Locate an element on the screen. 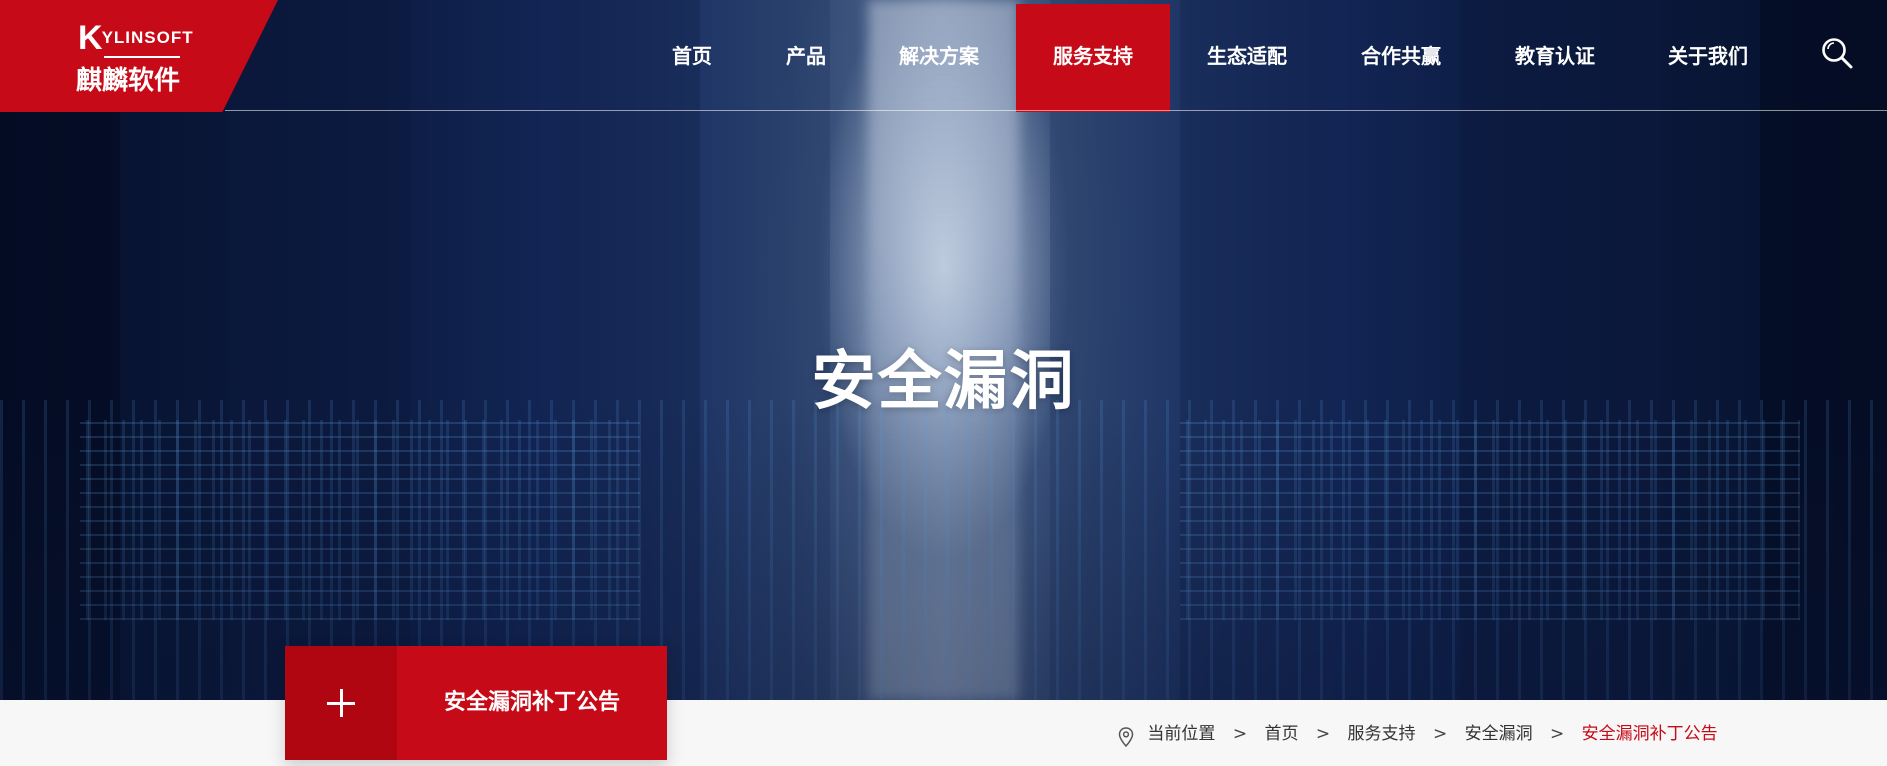 Image resolution: width=1887 pixels, height=766 pixels. nav-item-solutions: 解决方案 is located at coordinates (939, 56).